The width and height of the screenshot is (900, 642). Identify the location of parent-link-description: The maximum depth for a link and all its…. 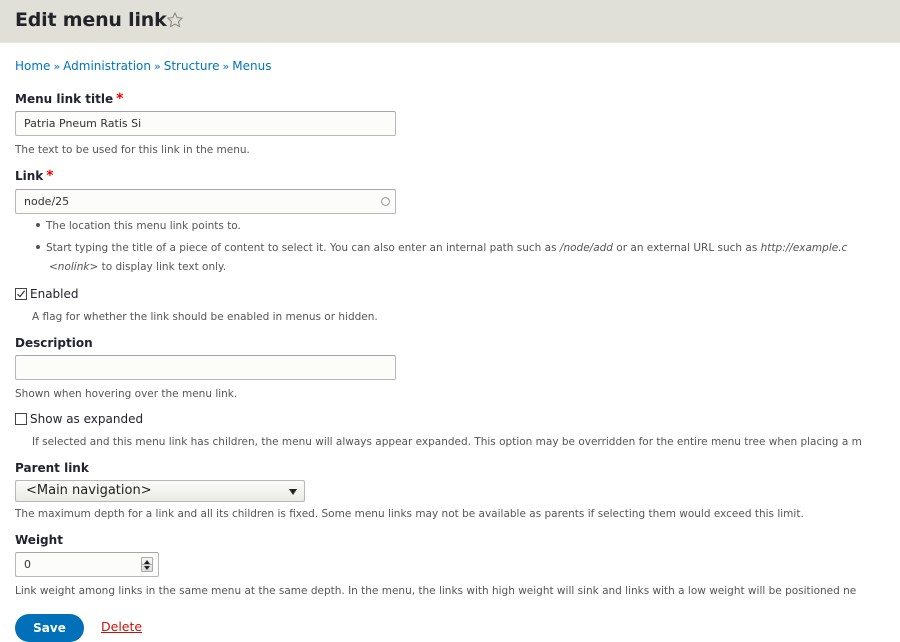
(409, 514).